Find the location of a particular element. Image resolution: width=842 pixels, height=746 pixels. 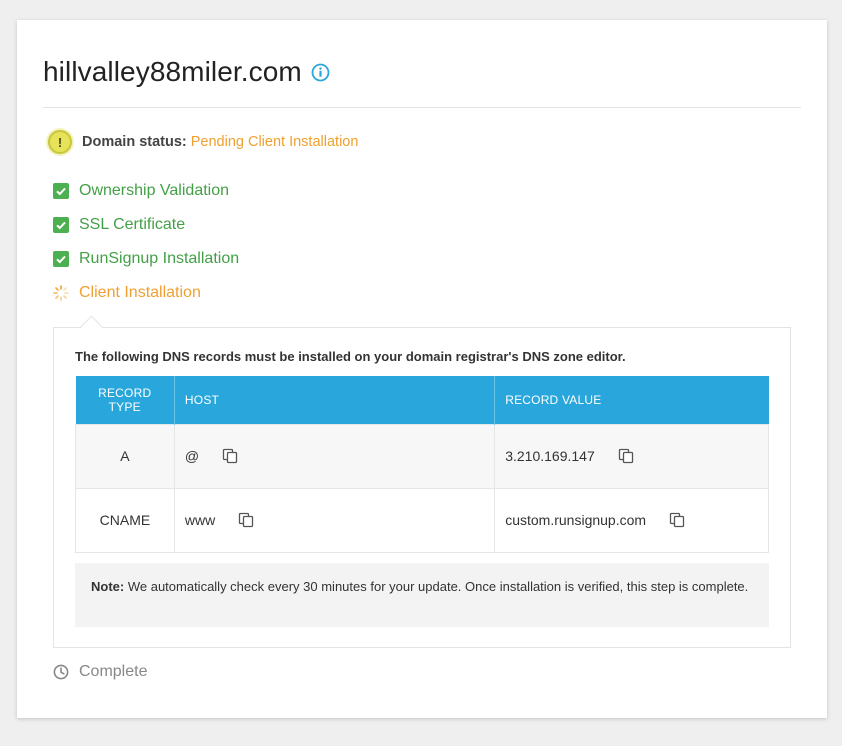

title-row: hillvalley88miler.com is located at coordinates (186, 72).